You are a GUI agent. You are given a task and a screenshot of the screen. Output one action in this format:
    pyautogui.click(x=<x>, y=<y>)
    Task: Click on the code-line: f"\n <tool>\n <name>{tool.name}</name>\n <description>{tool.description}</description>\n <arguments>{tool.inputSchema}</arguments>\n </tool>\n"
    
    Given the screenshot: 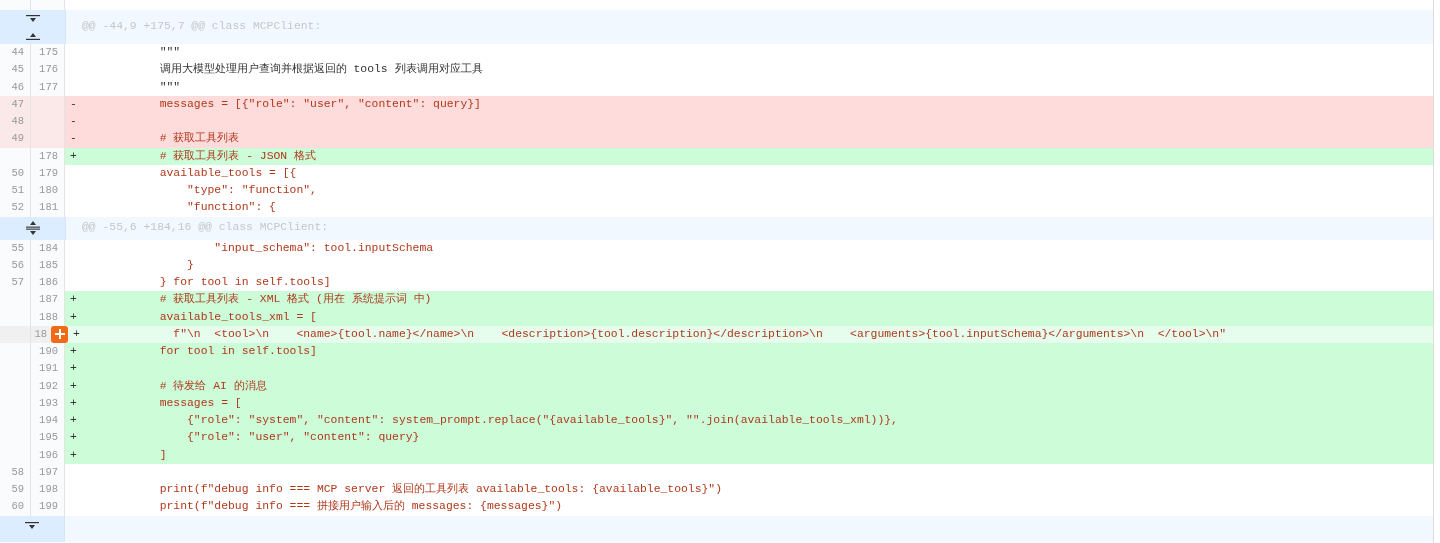 What is the action you would take?
    pyautogui.click(x=699, y=333)
    